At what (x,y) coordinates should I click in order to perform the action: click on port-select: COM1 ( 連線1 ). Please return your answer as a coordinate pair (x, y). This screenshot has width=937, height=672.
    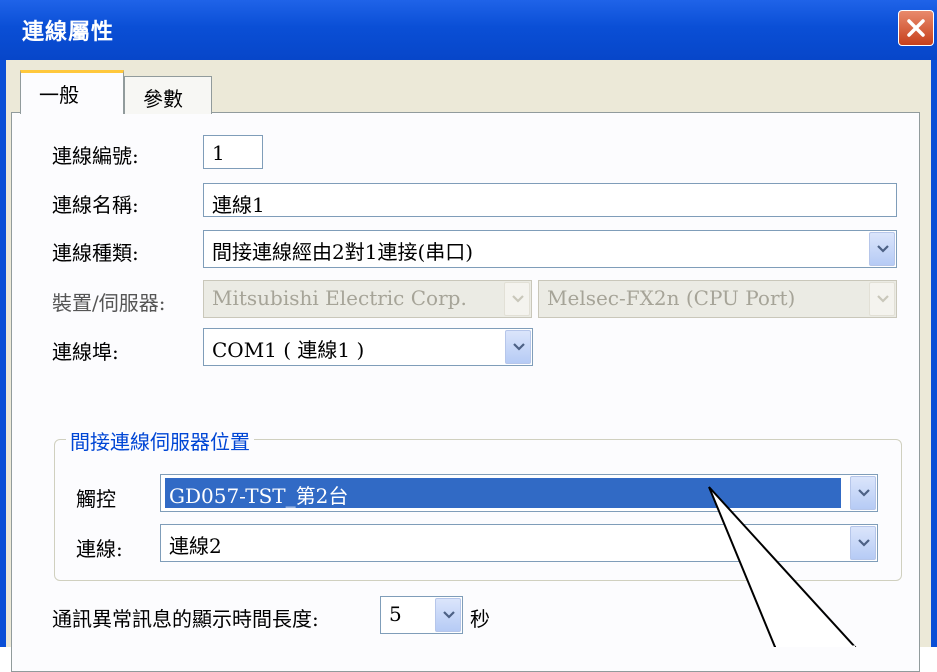
    Looking at the image, I should click on (368, 347).